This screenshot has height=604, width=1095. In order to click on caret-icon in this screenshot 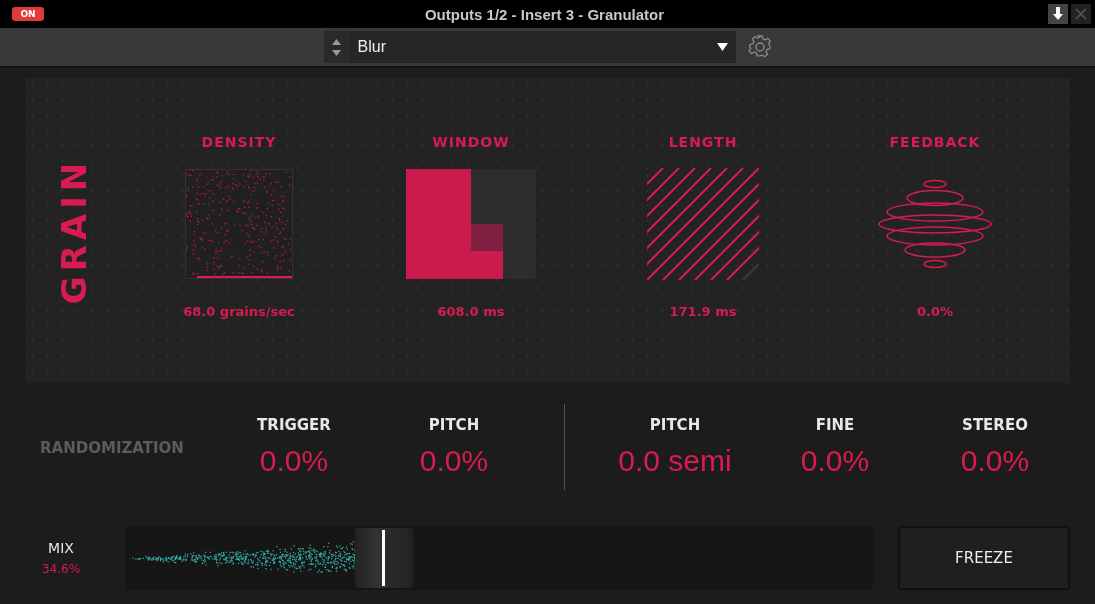, I will do `click(722, 47)`.